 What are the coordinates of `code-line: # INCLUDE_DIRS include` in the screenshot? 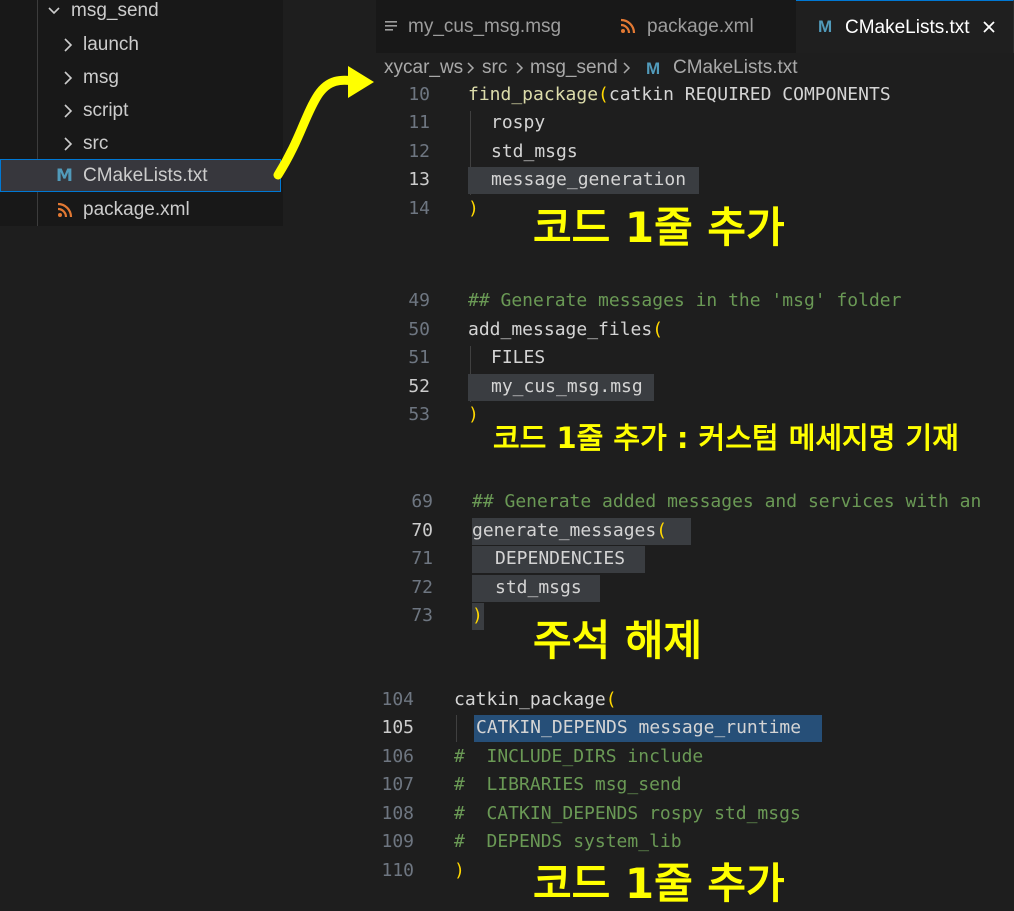 It's located at (579, 756).